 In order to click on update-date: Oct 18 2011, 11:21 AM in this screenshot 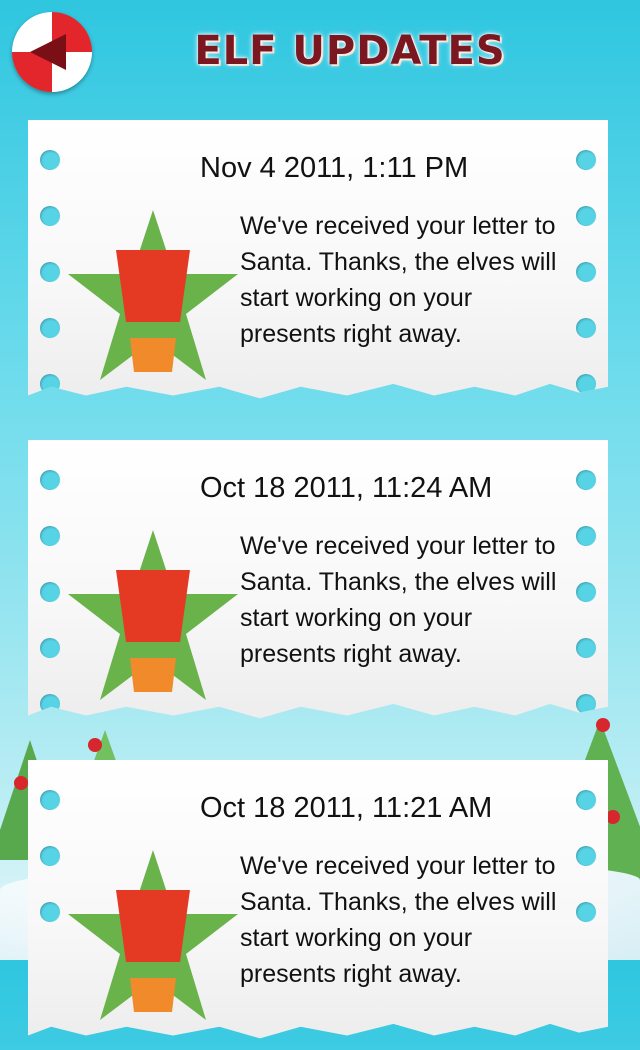, I will do `click(346, 808)`.